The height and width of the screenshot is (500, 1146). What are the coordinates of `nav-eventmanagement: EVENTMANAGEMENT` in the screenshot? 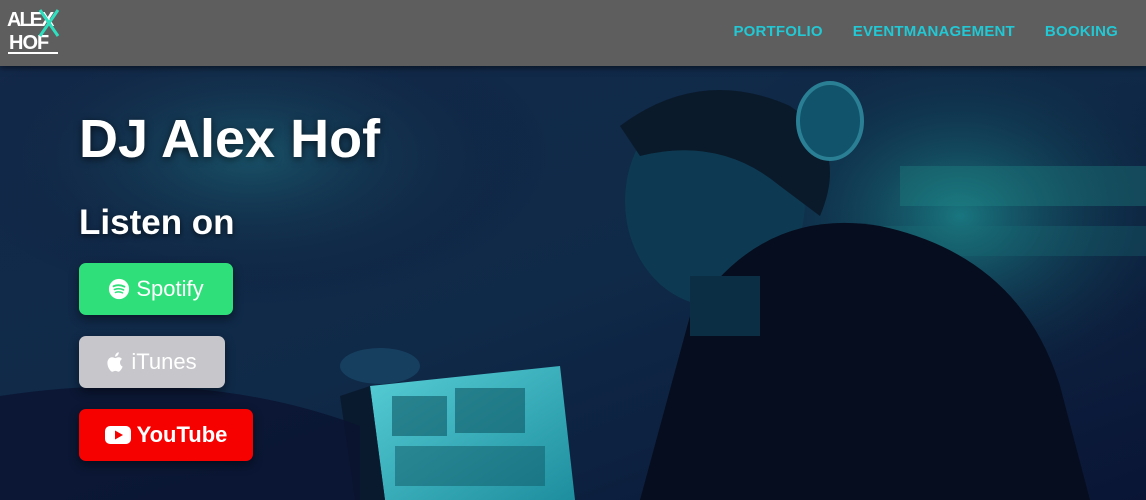 It's located at (934, 31).